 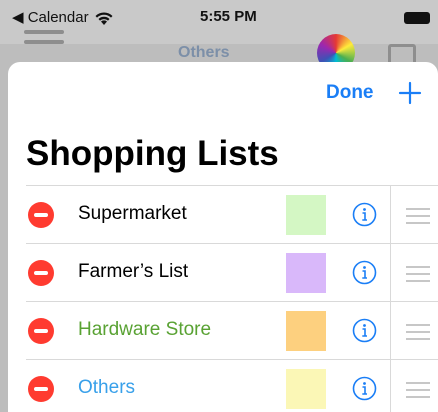 What do you see at coordinates (152, 153) in the screenshot?
I see `page-title: Shopping Lists` at bounding box center [152, 153].